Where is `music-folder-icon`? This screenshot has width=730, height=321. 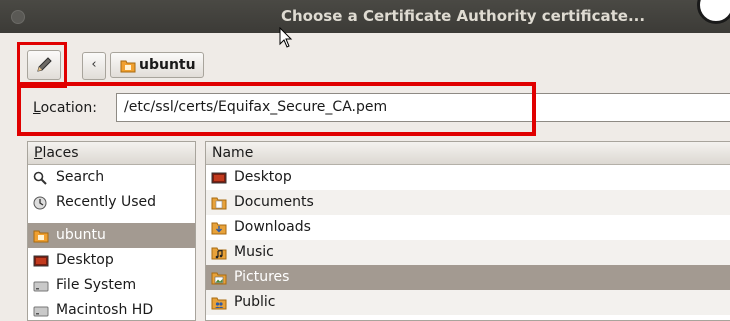 music-folder-icon is located at coordinates (219, 253).